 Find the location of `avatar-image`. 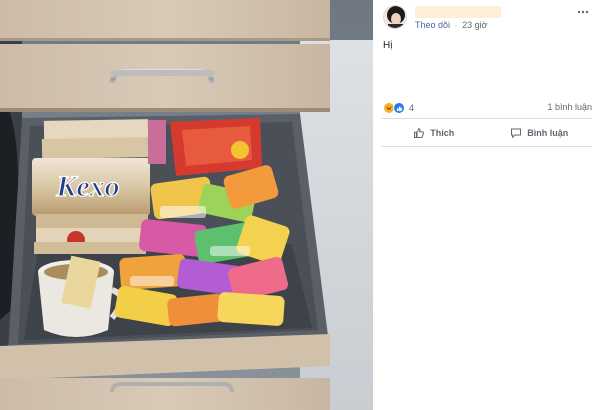

avatar-image is located at coordinates (395, 17).